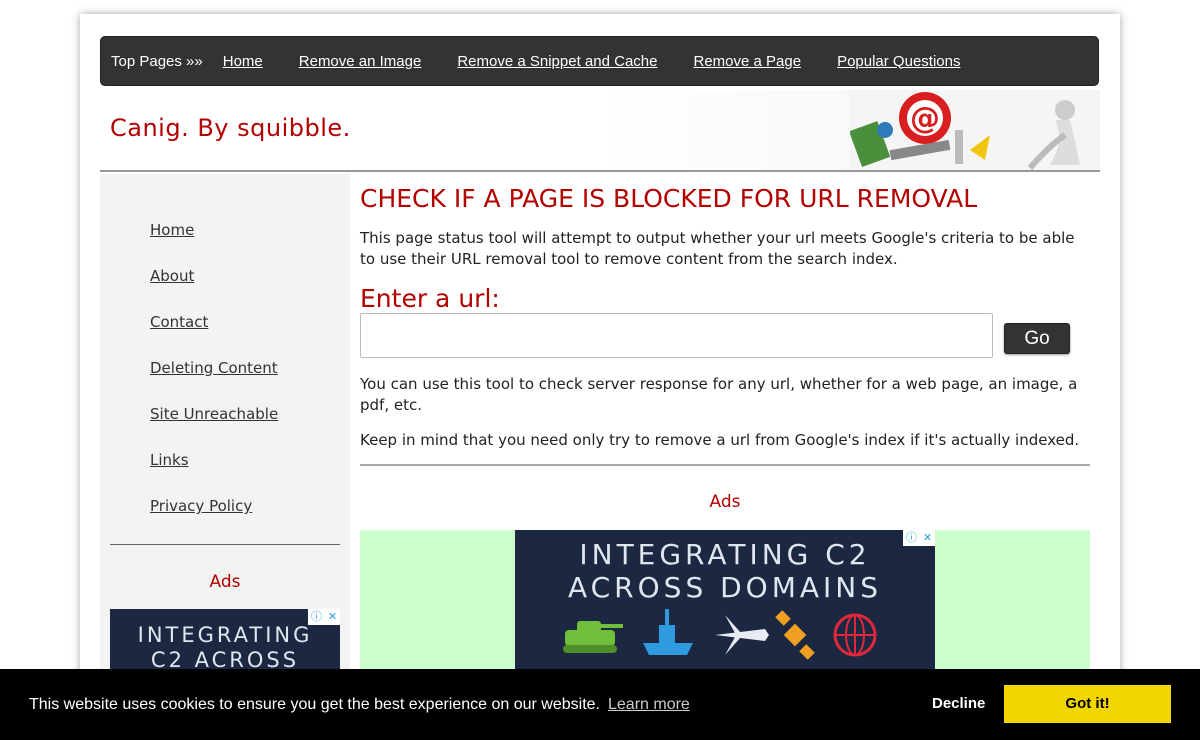  Describe the element at coordinates (958, 703) in the screenshot. I see `cookie-decline-button: Decline` at that location.